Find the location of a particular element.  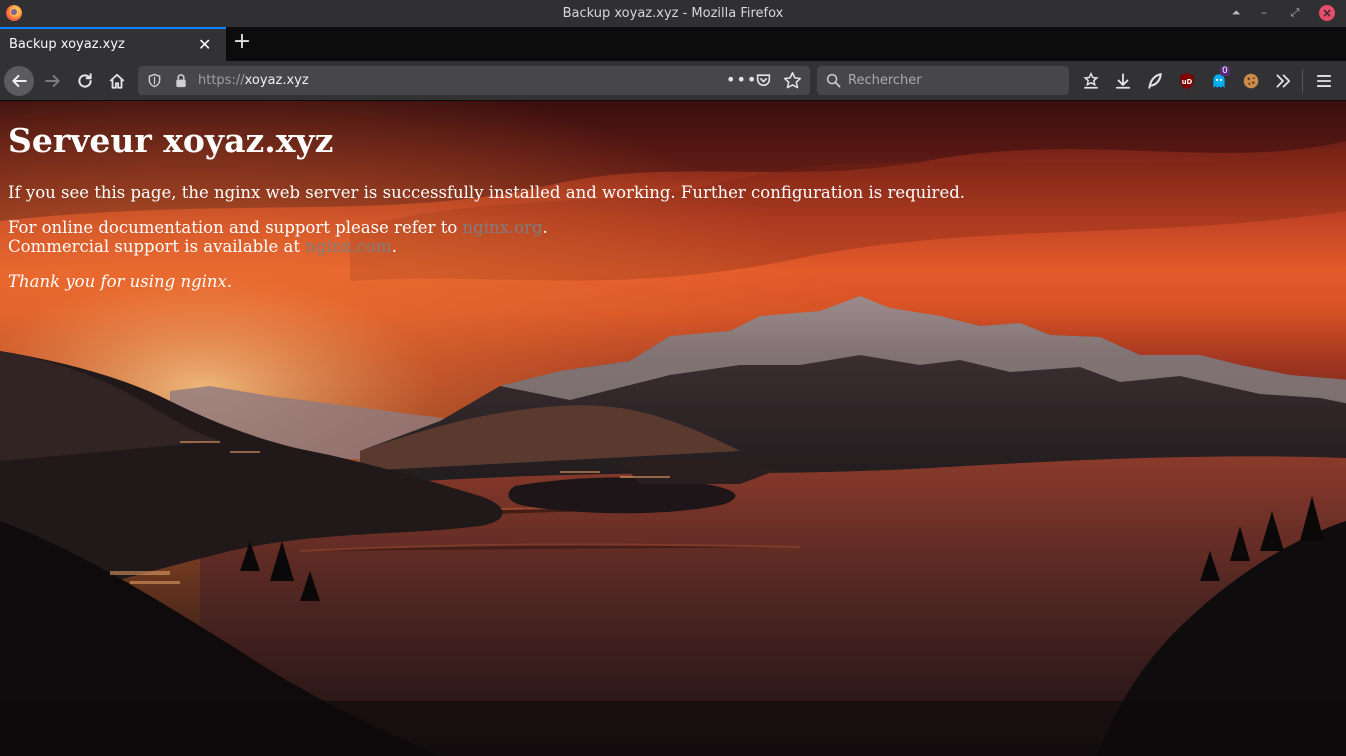

home-button is located at coordinates (117, 81).